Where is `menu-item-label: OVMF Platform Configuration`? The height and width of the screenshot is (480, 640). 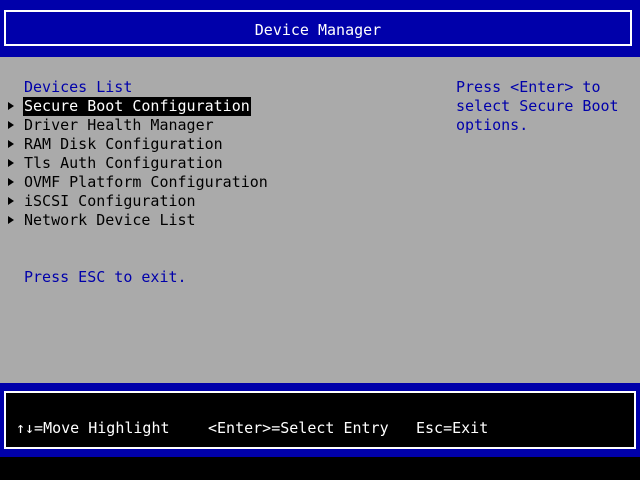 menu-item-label: OVMF Platform Configuration is located at coordinates (146, 182).